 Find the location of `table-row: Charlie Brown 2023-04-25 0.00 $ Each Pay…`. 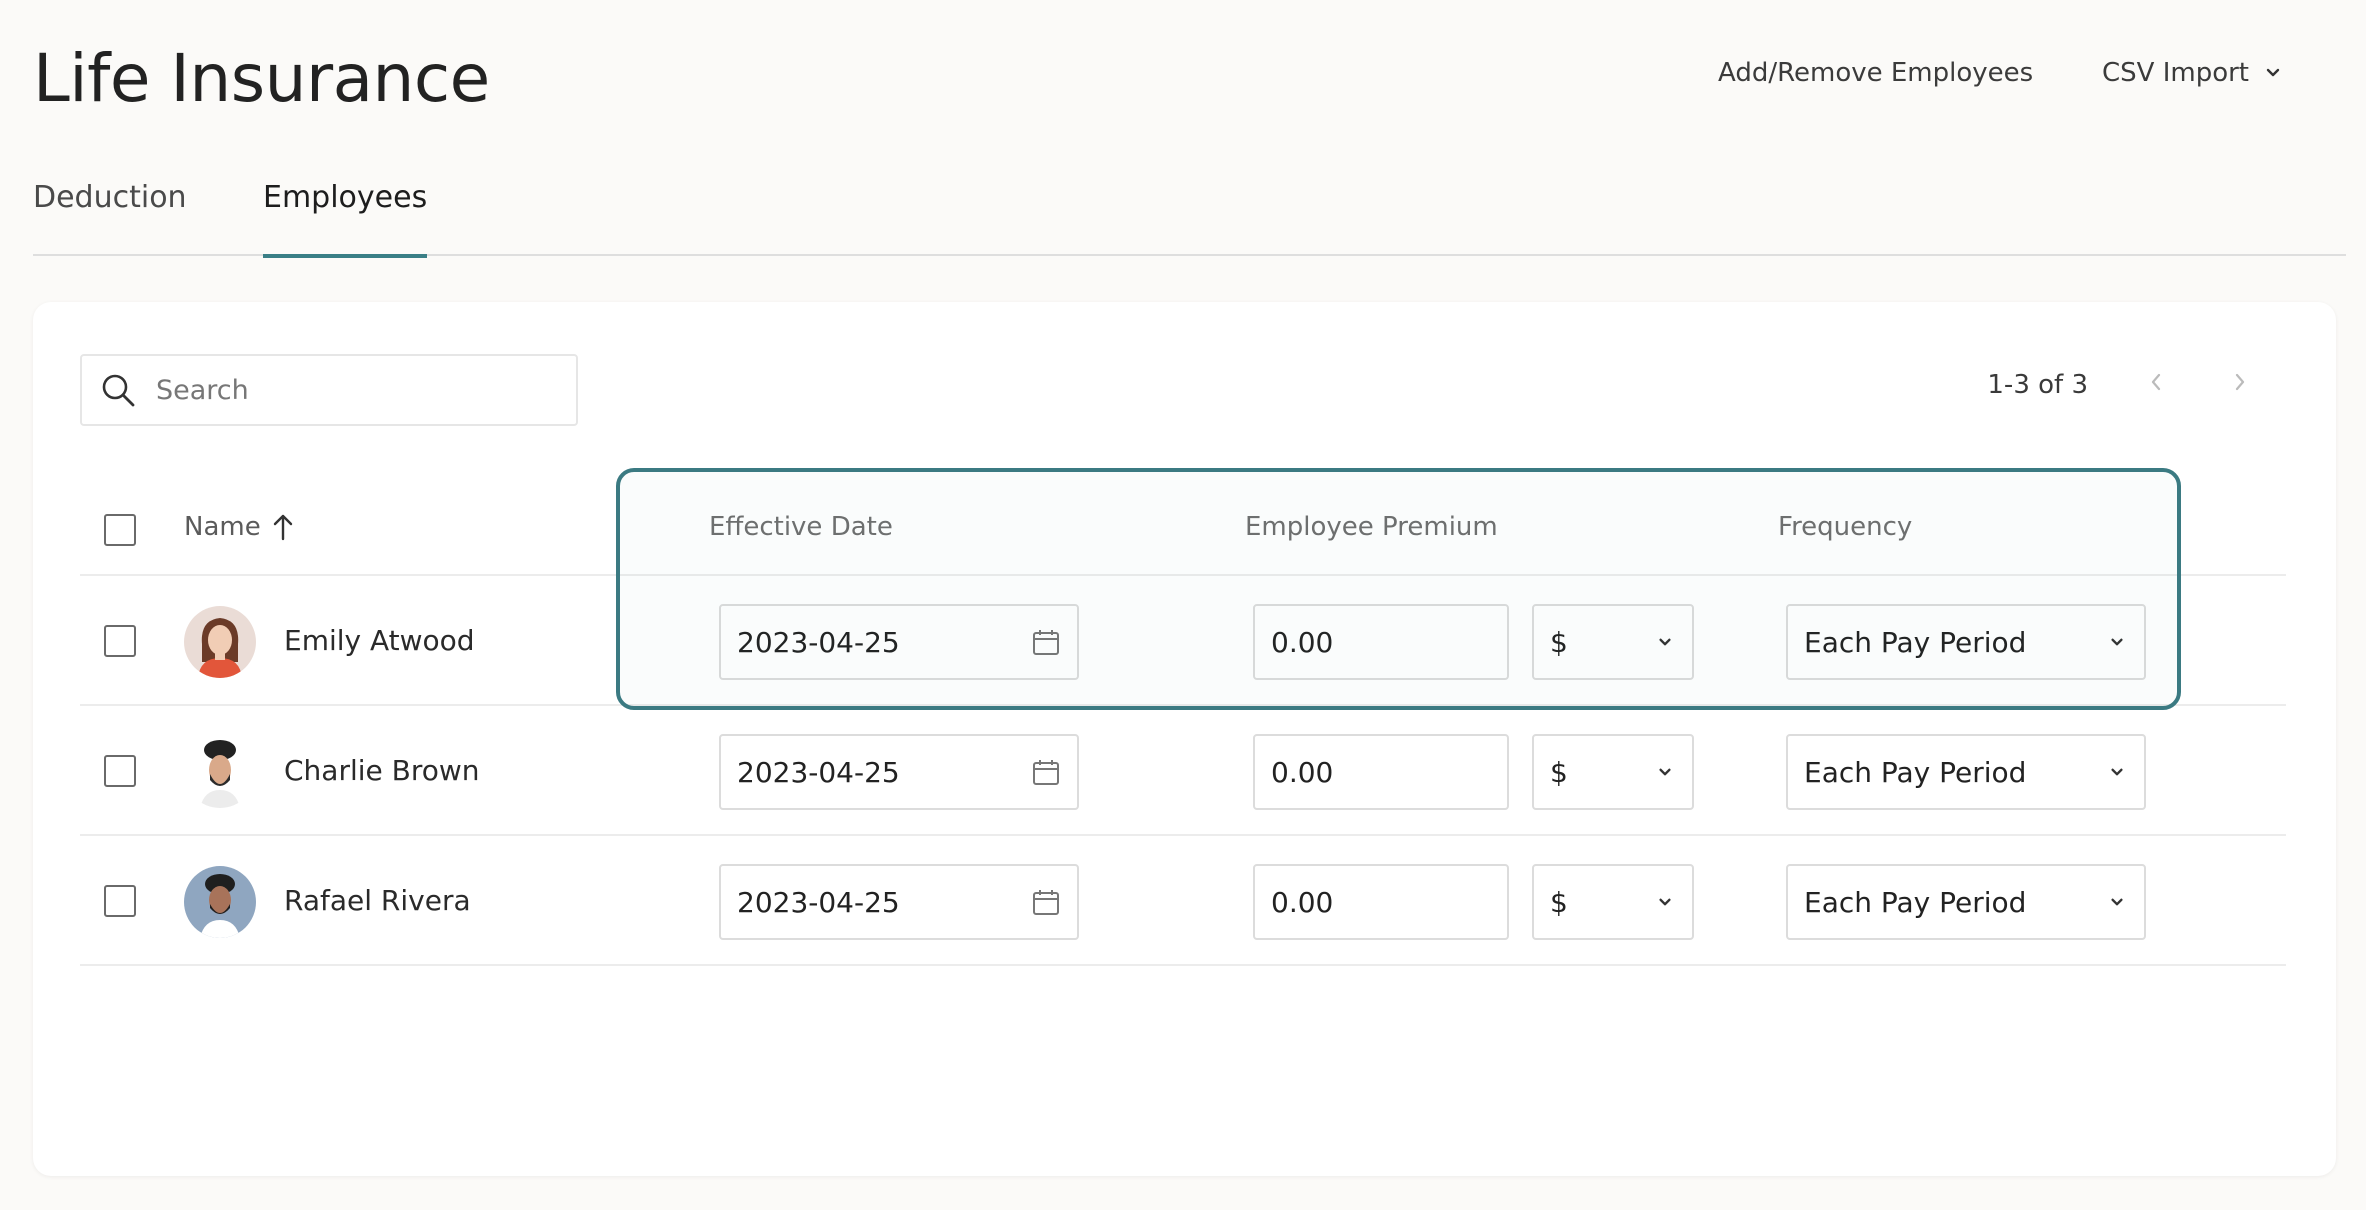

table-row: Charlie Brown 2023-04-25 0.00 $ Each Pay… is located at coordinates (1183, 771).